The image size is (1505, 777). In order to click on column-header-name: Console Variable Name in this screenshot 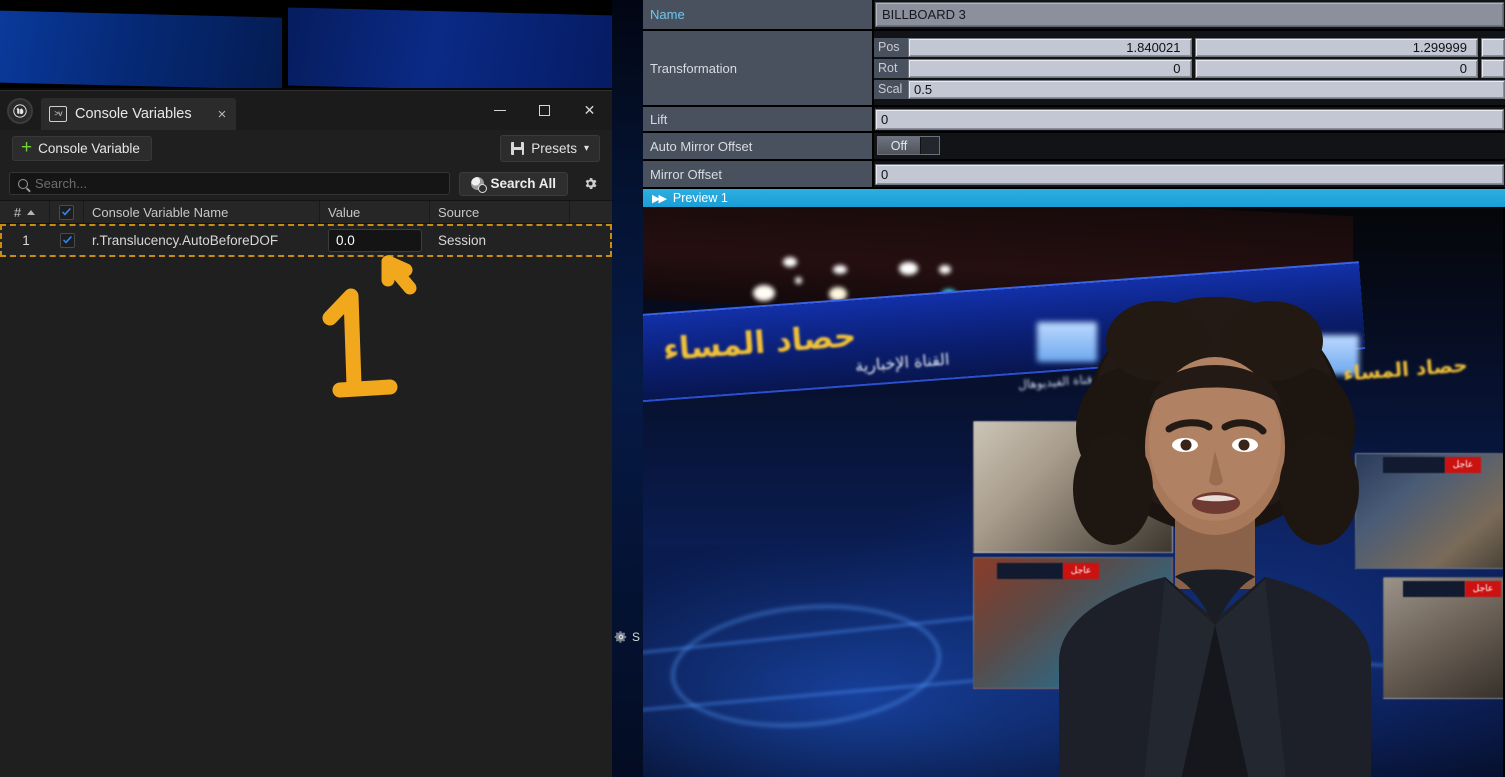, I will do `click(202, 212)`.